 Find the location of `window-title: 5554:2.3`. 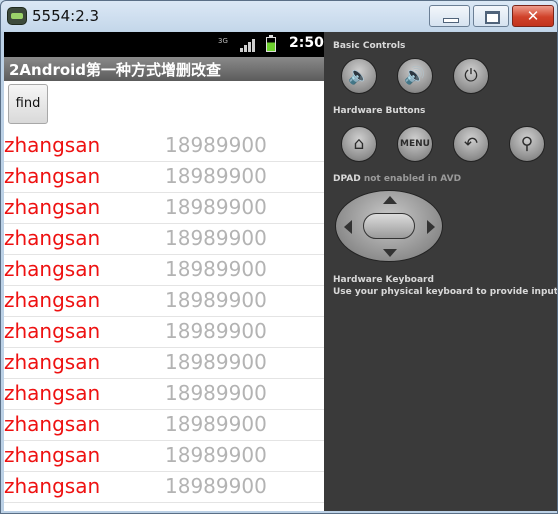

window-title: 5554:2.3 is located at coordinates (66, 16).